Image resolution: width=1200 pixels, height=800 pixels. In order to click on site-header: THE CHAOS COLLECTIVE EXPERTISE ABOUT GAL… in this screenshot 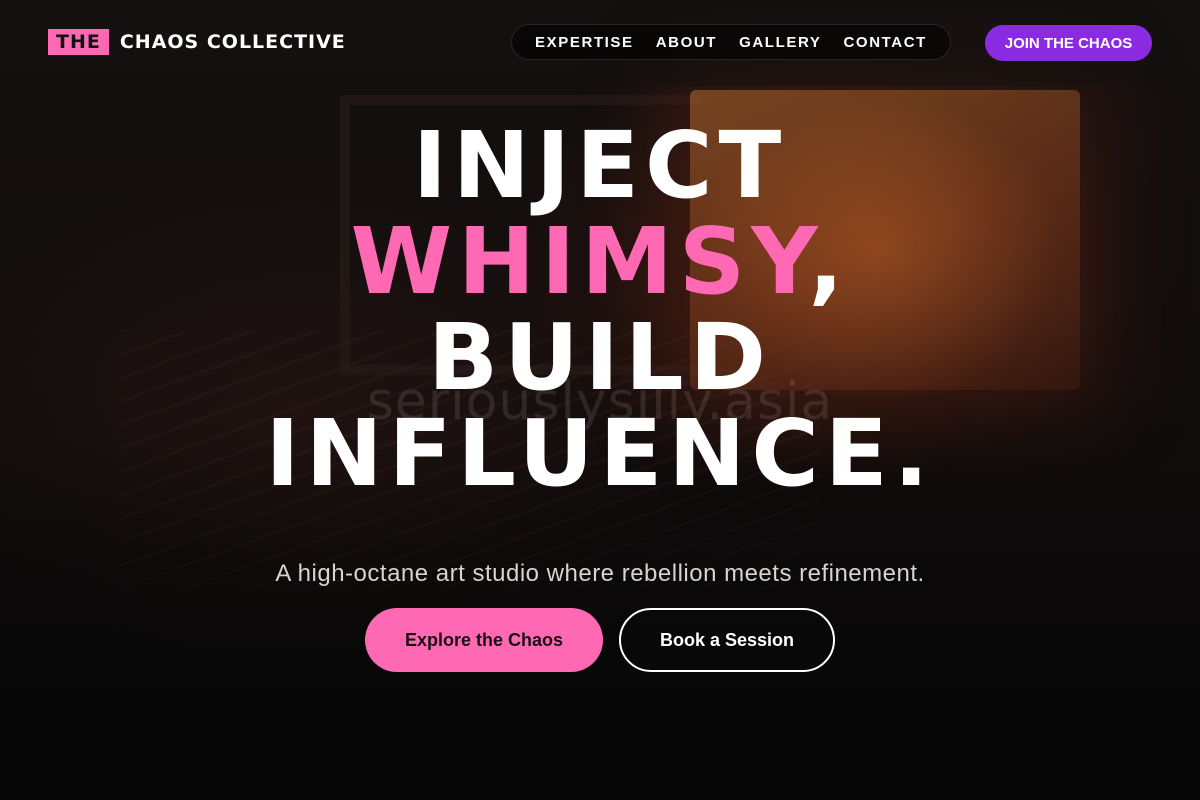, I will do `click(600, 43)`.